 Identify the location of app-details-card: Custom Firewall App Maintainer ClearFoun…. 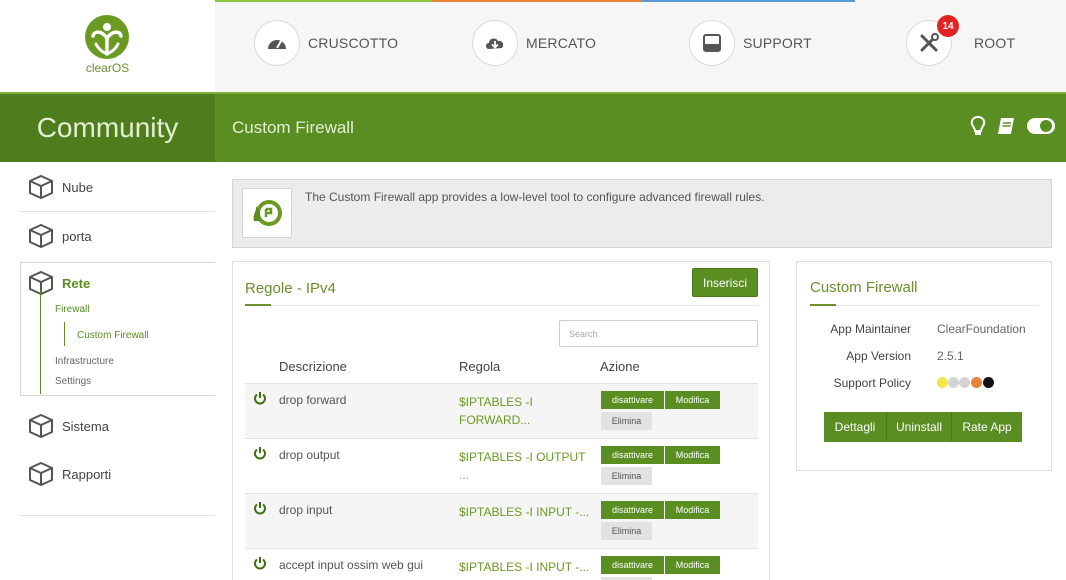
(924, 366).